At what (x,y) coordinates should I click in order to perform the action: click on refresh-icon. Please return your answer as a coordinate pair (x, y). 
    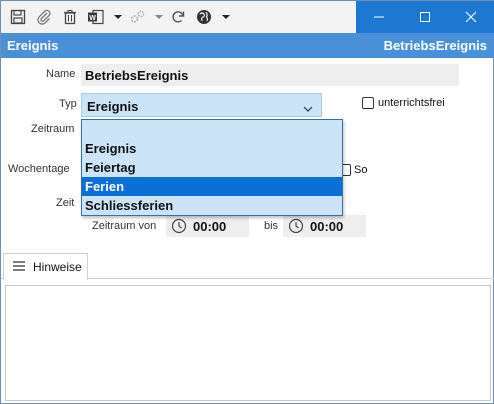
    Looking at the image, I should click on (178, 17).